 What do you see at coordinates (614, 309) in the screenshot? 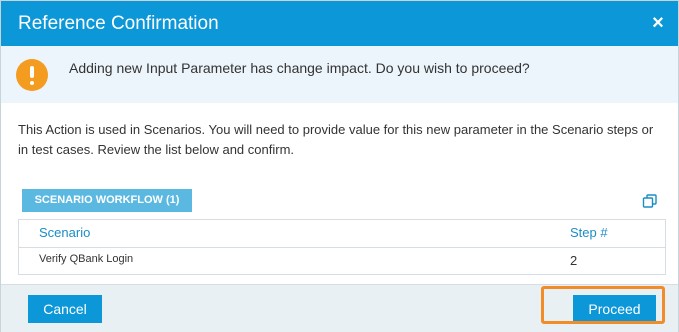
I see `proceed-button: Proceed` at bounding box center [614, 309].